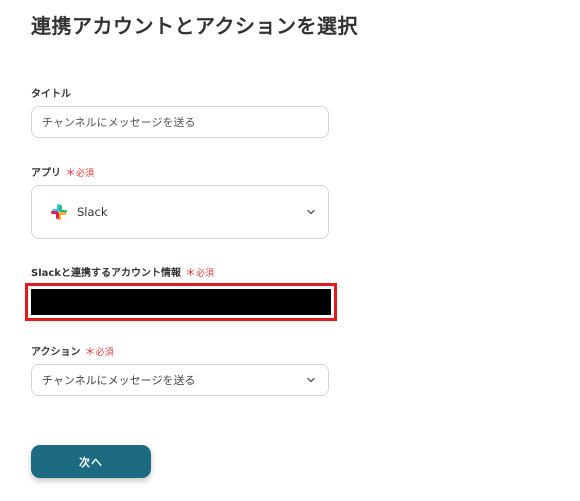  What do you see at coordinates (194, 26) in the screenshot?
I see `page-title: 連携アカウントとアクションを選択` at bounding box center [194, 26].